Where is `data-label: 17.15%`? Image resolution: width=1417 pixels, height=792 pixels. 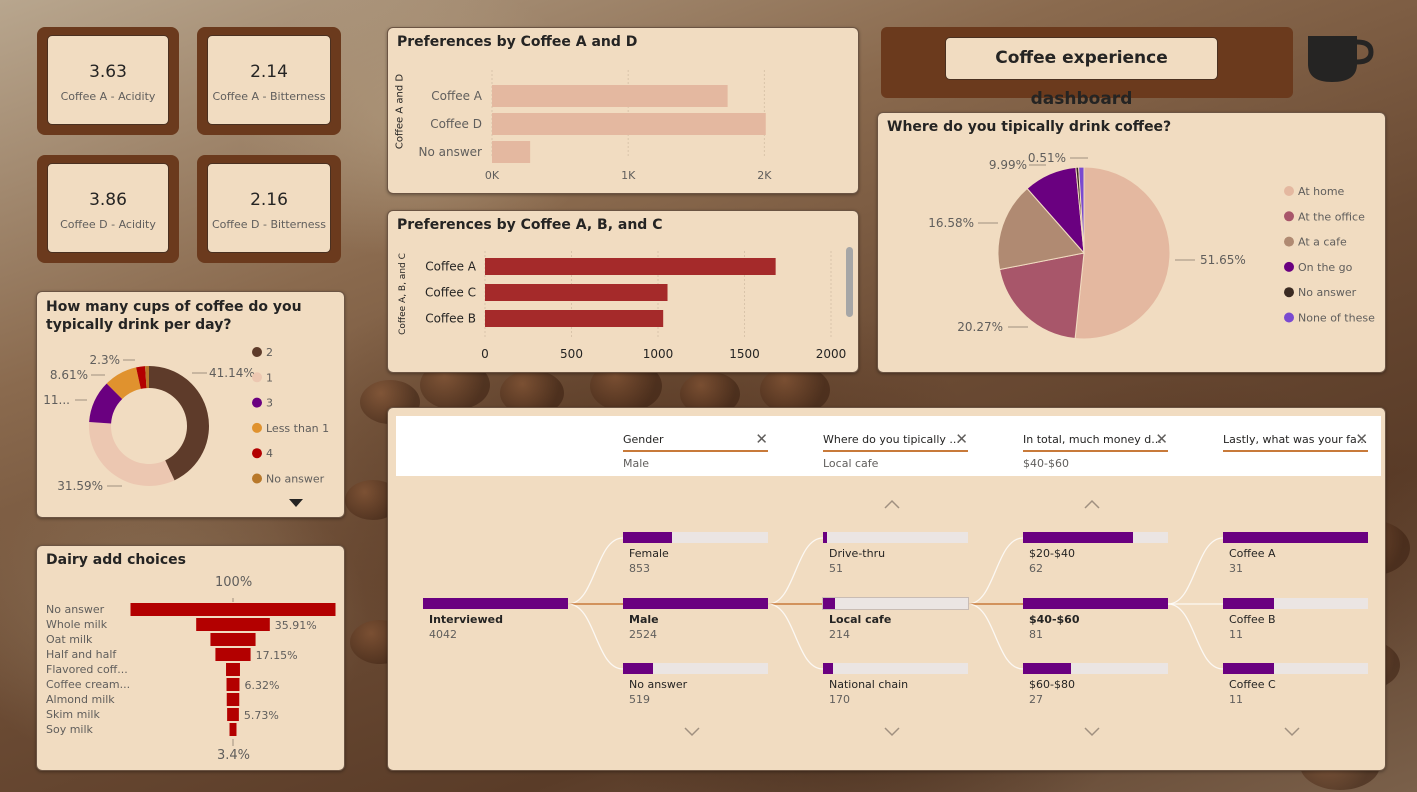 data-label: 17.15% is located at coordinates (277, 655).